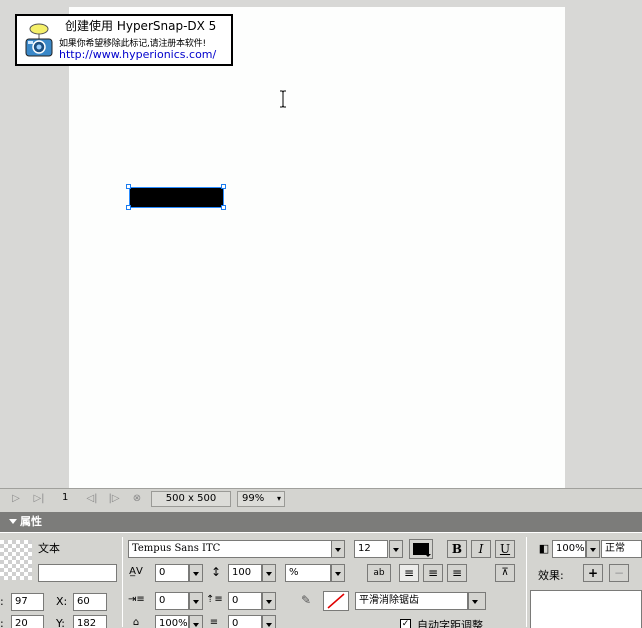  What do you see at coordinates (196, 621) in the screenshot?
I see `margin-left-dropdown-icon` at bounding box center [196, 621].